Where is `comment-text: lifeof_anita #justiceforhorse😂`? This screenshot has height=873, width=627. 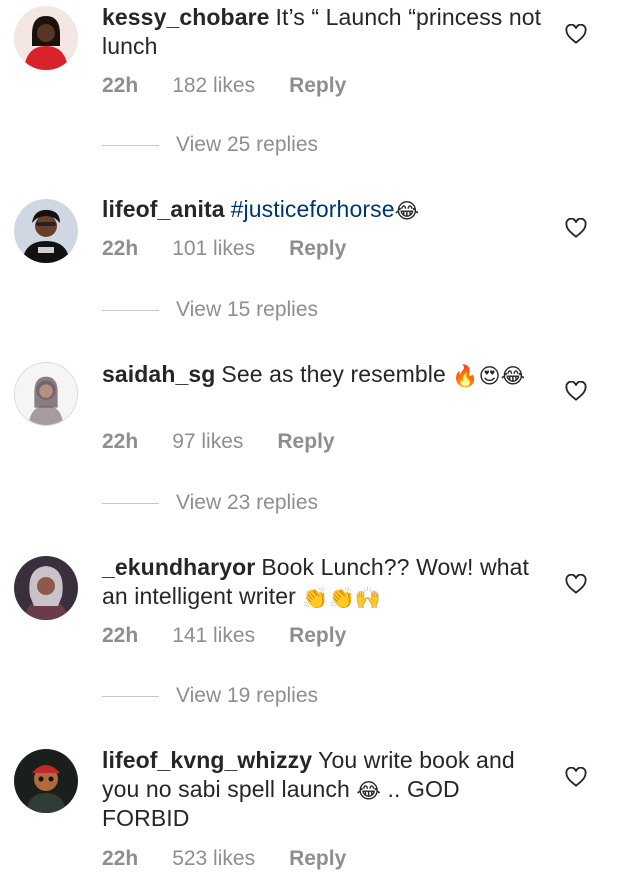
comment-text: lifeof_anita #justiceforhorse😂 is located at coordinates (322, 209).